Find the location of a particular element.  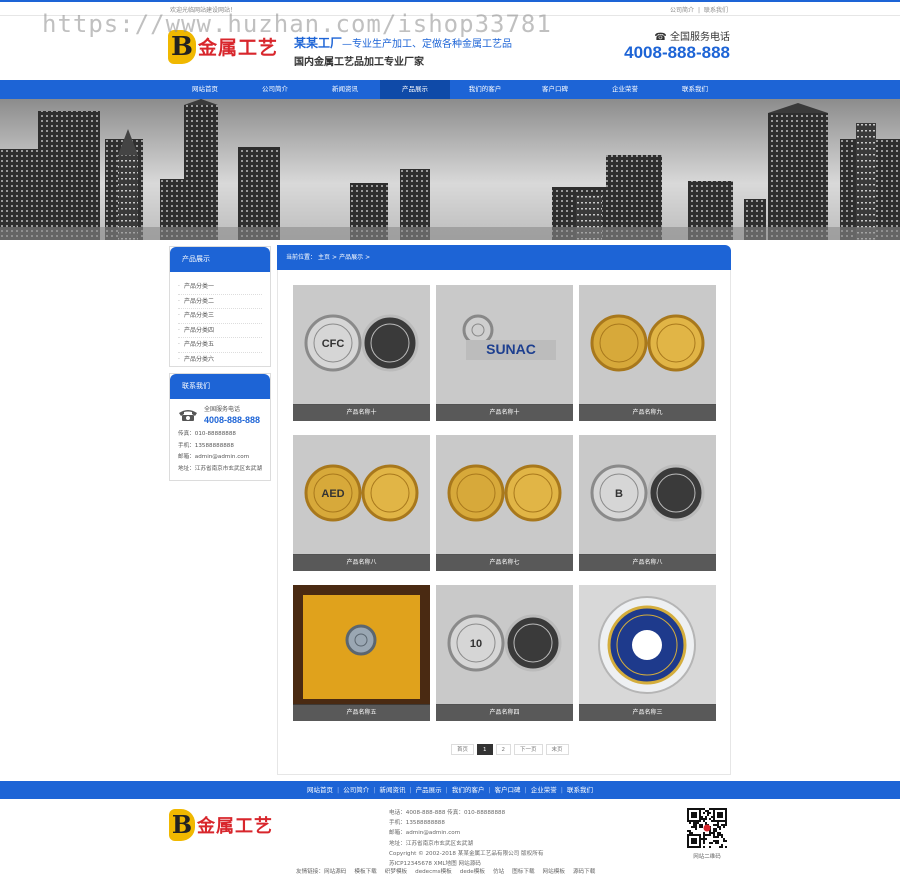

main-nav-items: 网站首页 公司简介 新闻资讯 产品展示 我们的客户 客户口碑 企业荣誉 联系我们 is located at coordinates (450, 89).